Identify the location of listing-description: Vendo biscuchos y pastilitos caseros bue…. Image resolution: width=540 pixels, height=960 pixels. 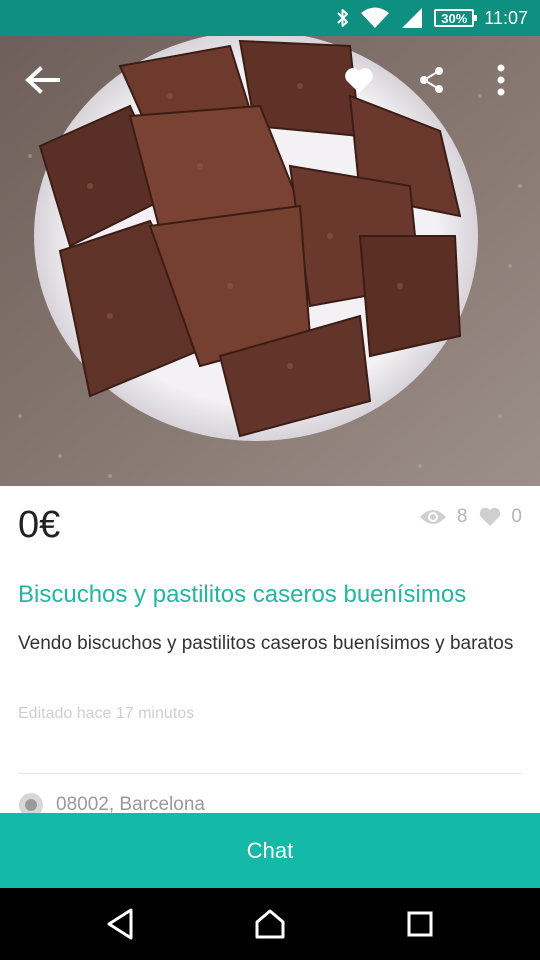
(266, 643).